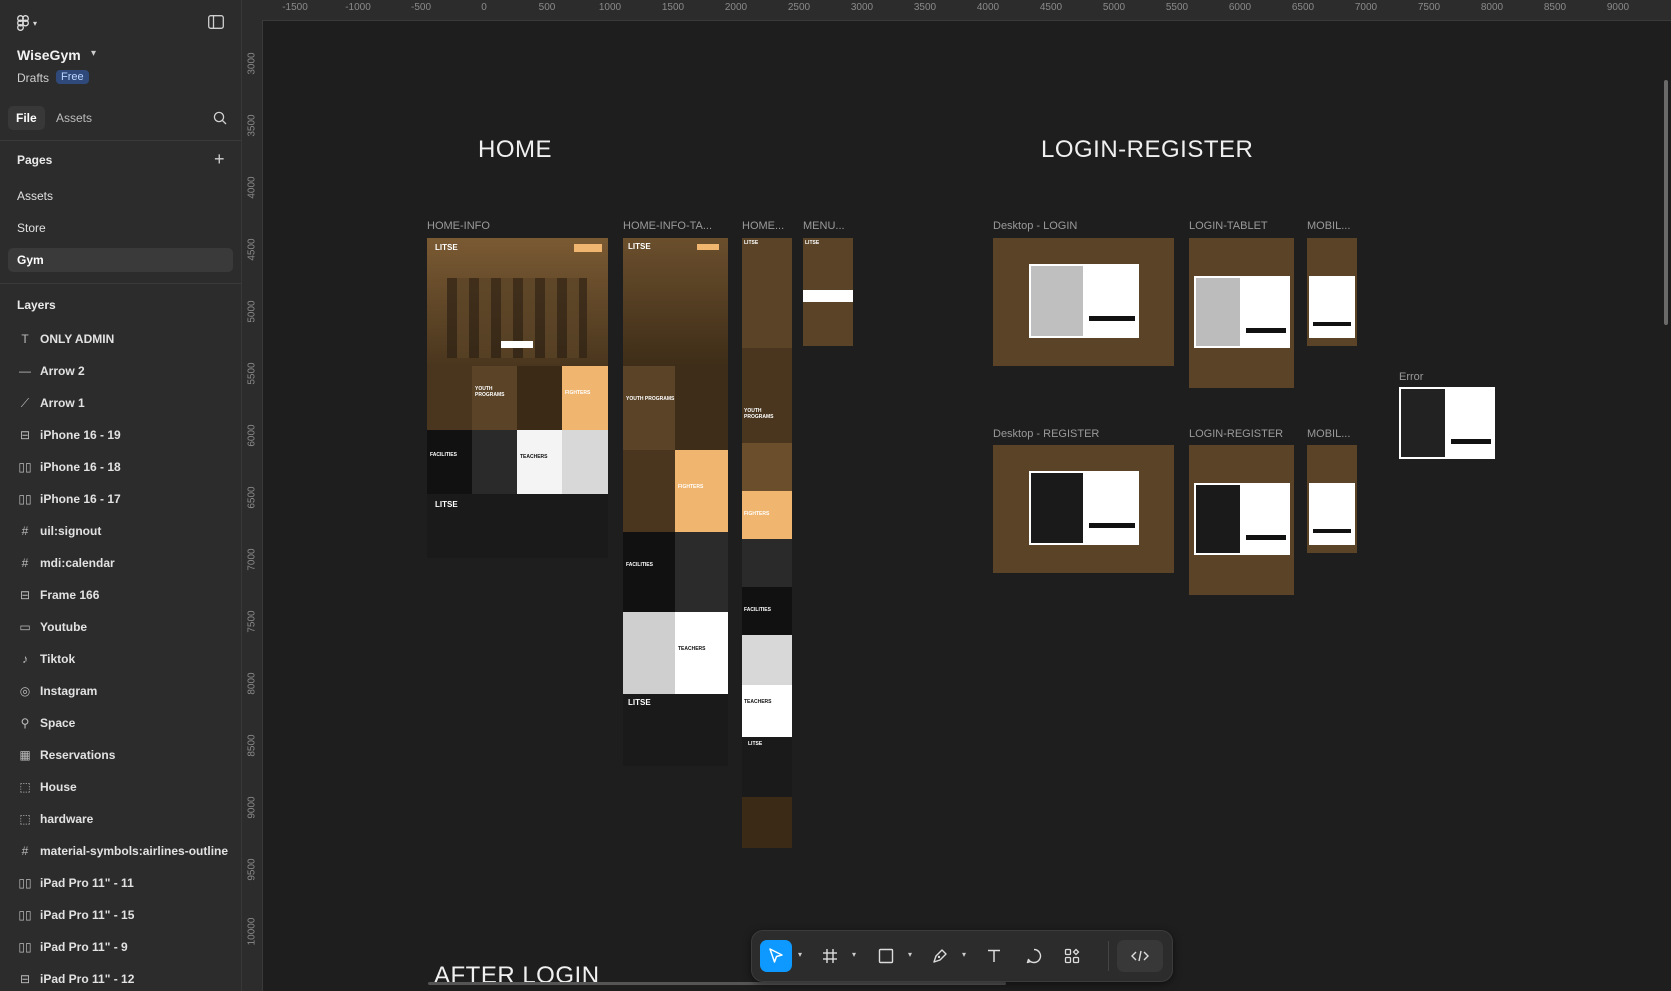  I want to click on frame-tool-button, so click(830, 956).